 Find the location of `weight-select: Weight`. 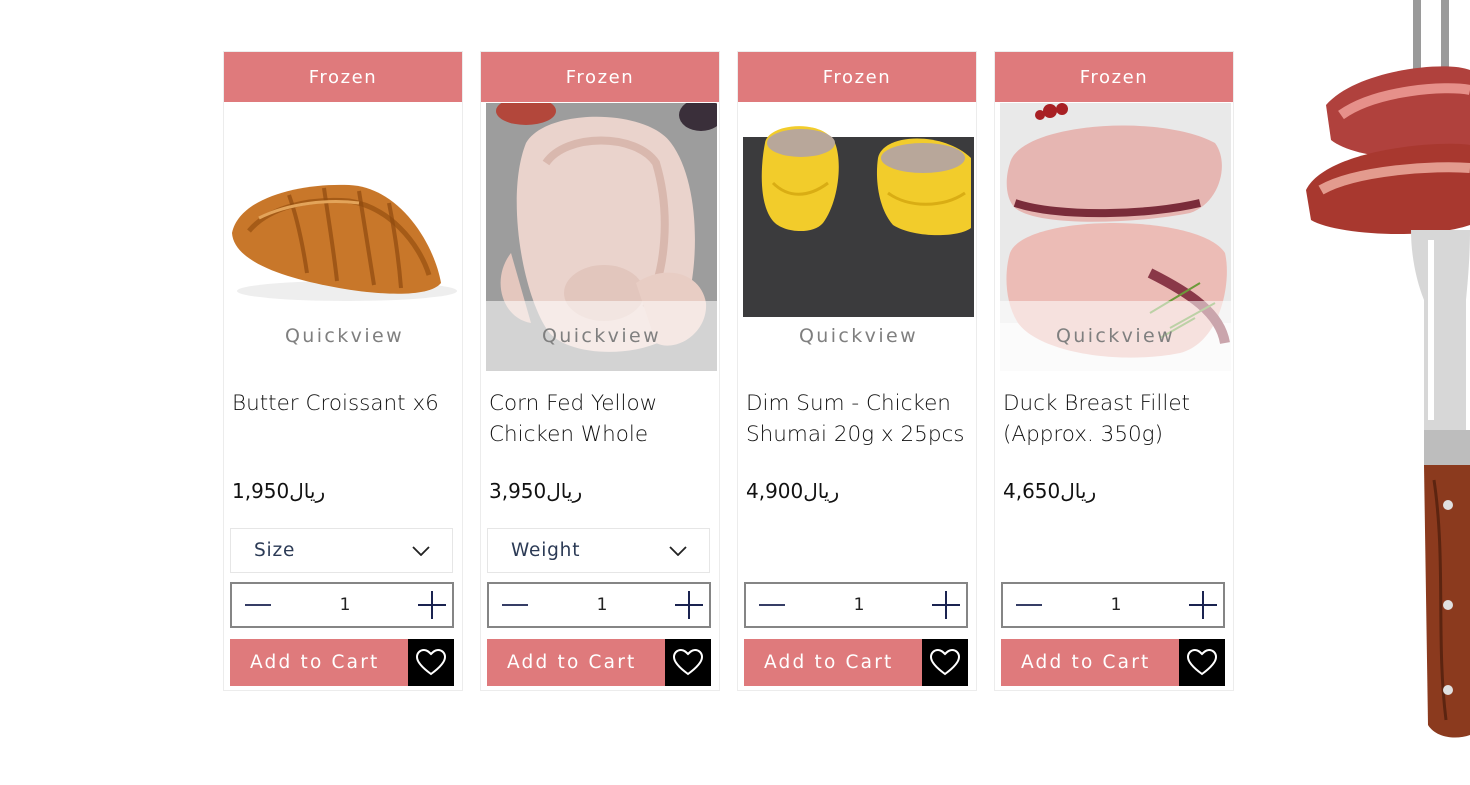

weight-select: Weight is located at coordinates (598, 550).